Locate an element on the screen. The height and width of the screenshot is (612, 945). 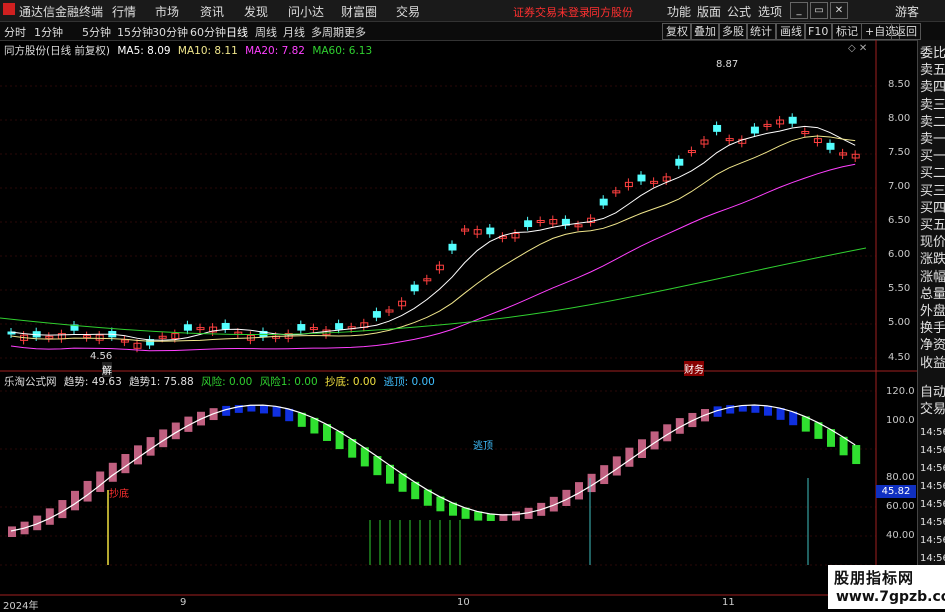
period-30min: 30分钟 is located at coordinates (170, 32).